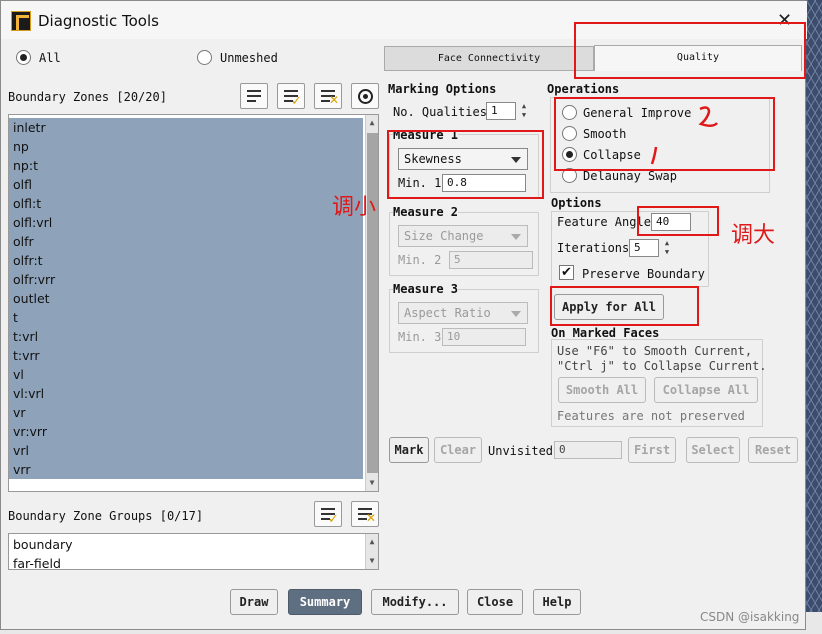  I want to click on watermark: CSDN @isakking, so click(750, 617).